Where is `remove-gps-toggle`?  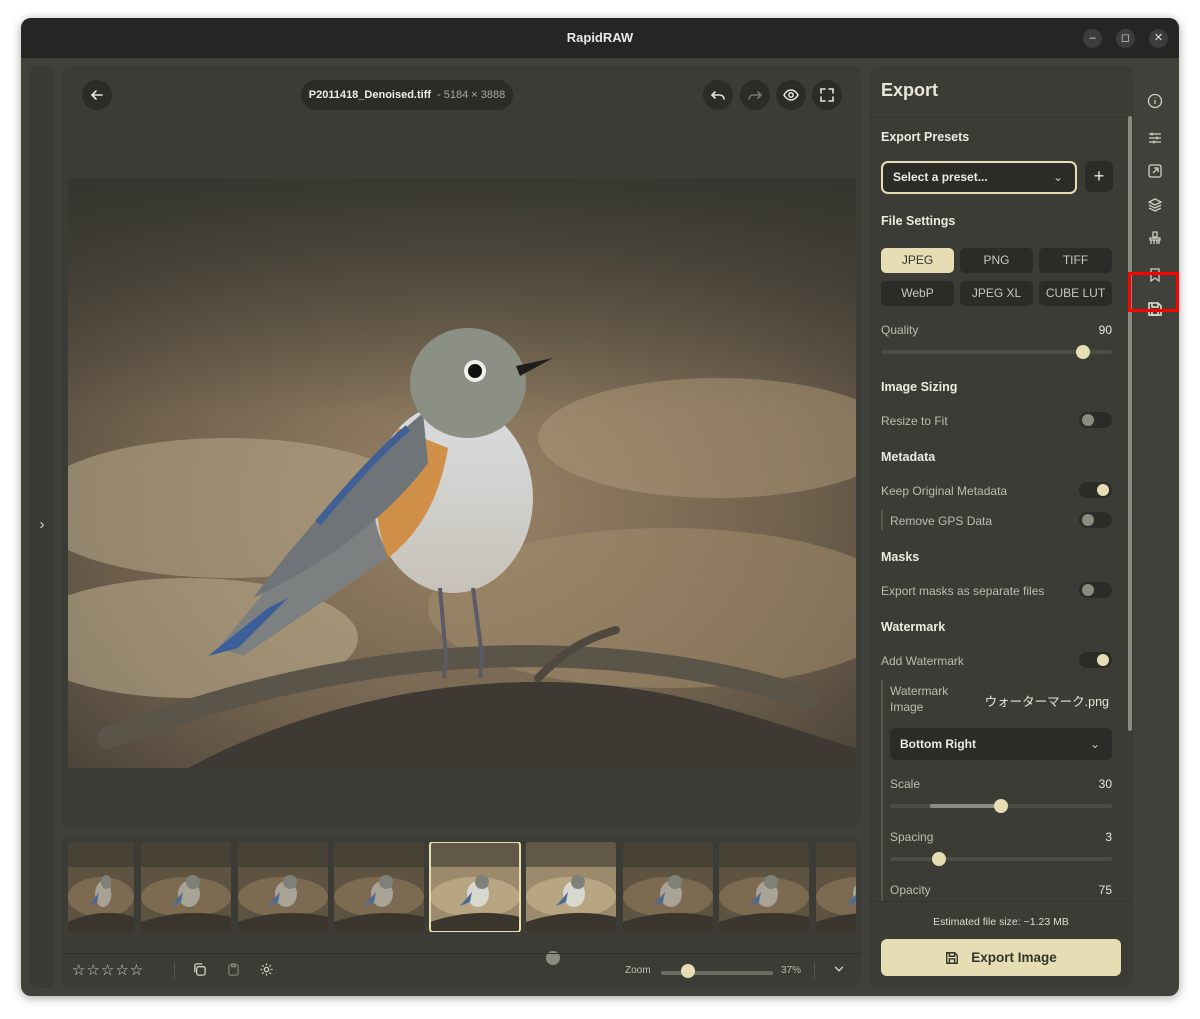 remove-gps-toggle is located at coordinates (1095, 520).